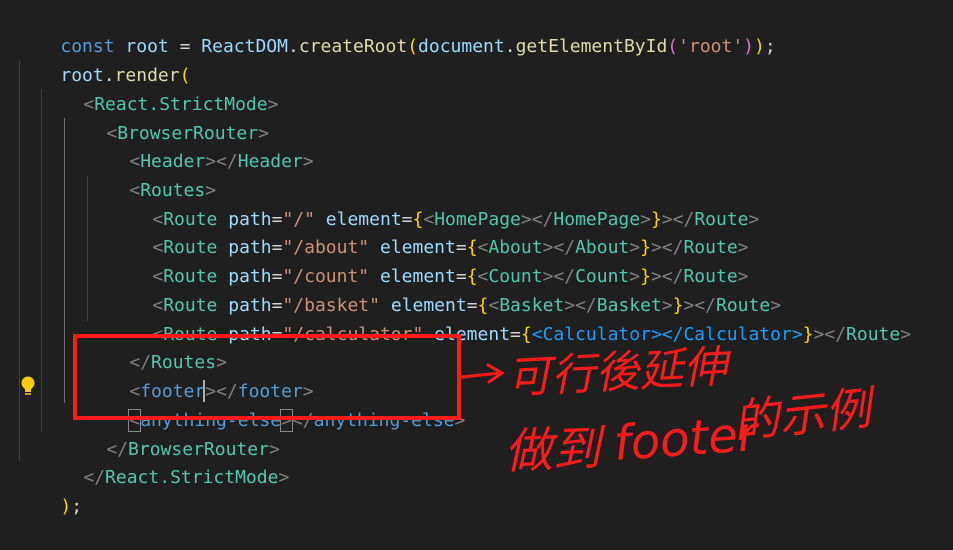 The image size is (953, 550). Describe the element at coordinates (192, 477) in the screenshot. I see `token: React.StrictMode` at that location.